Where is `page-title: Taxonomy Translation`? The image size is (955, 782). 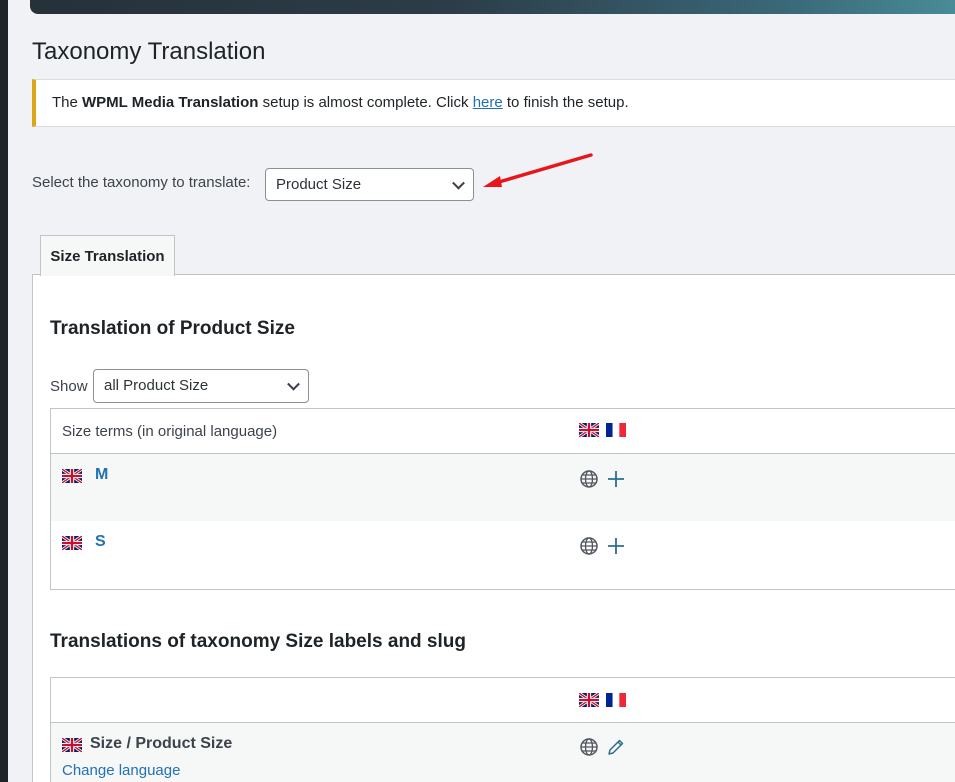 page-title: Taxonomy Translation is located at coordinates (149, 51).